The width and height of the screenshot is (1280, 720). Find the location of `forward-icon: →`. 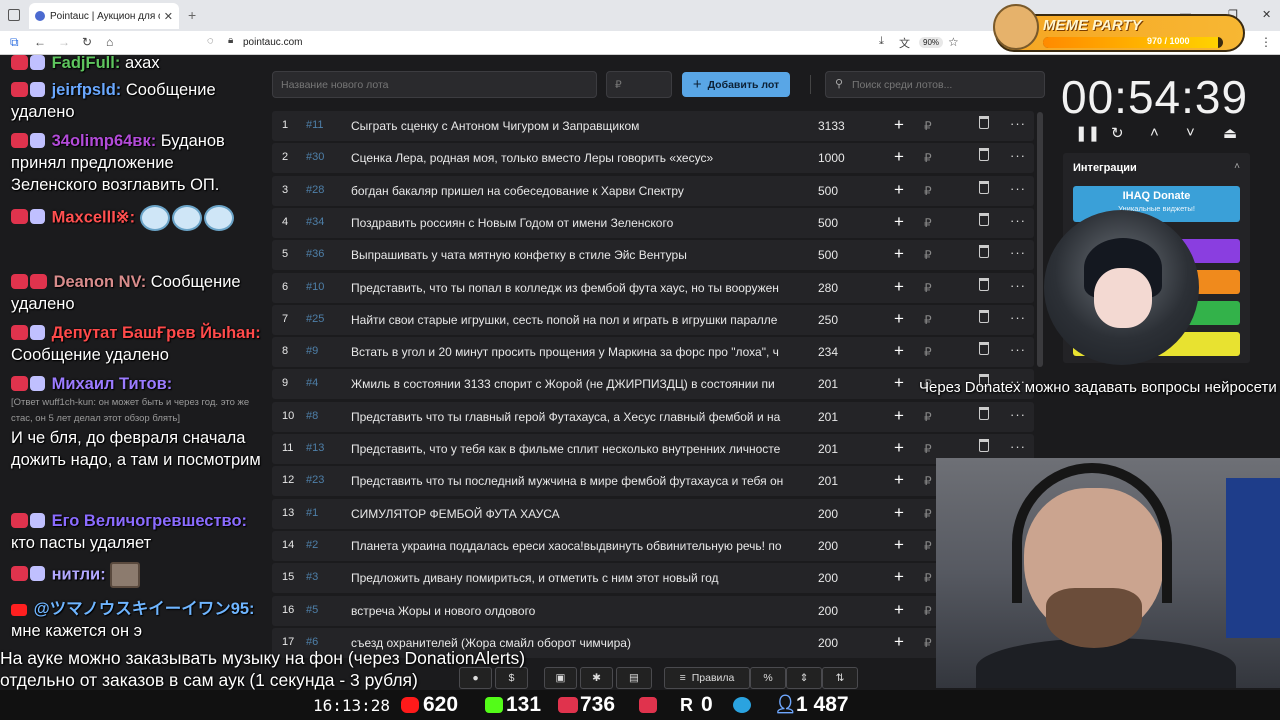

forward-icon: → is located at coordinates (64, 42).